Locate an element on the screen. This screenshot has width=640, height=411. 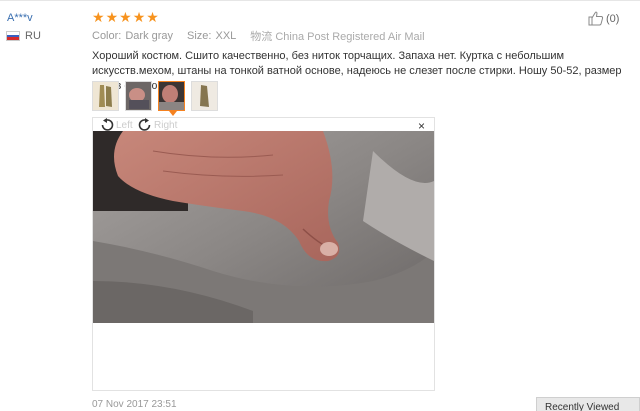
thumbs-up-icon is located at coordinates (596, 18).